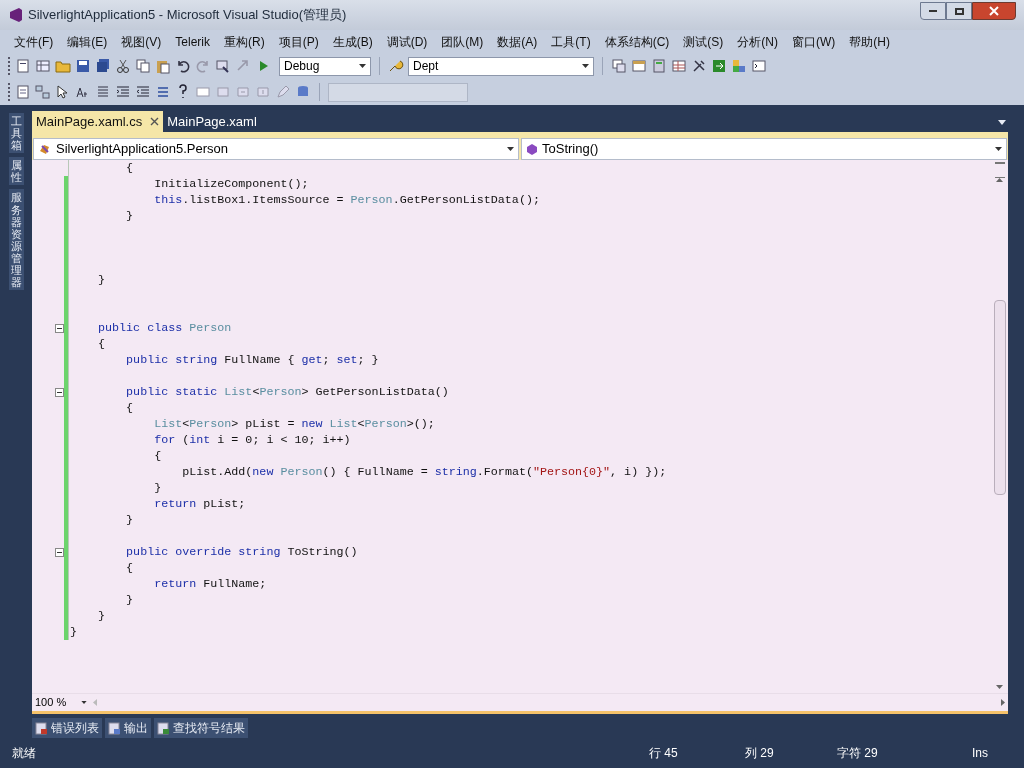 This screenshot has height=768, width=1024. I want to click on code-line: public class Person, so click(164, 328).